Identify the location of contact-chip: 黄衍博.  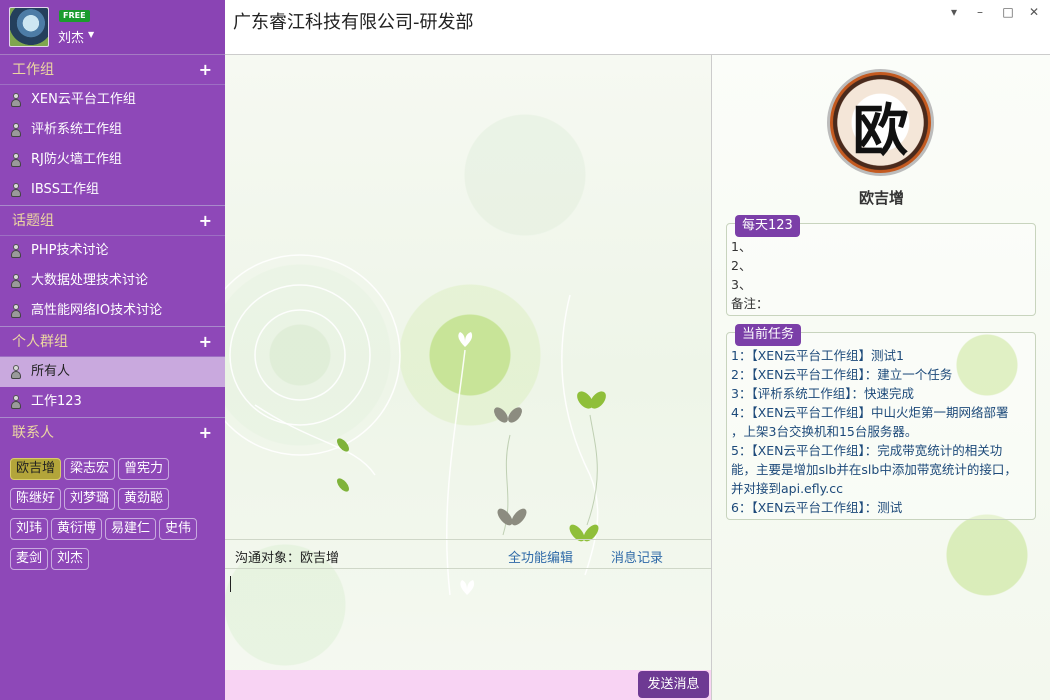
(77, 529).